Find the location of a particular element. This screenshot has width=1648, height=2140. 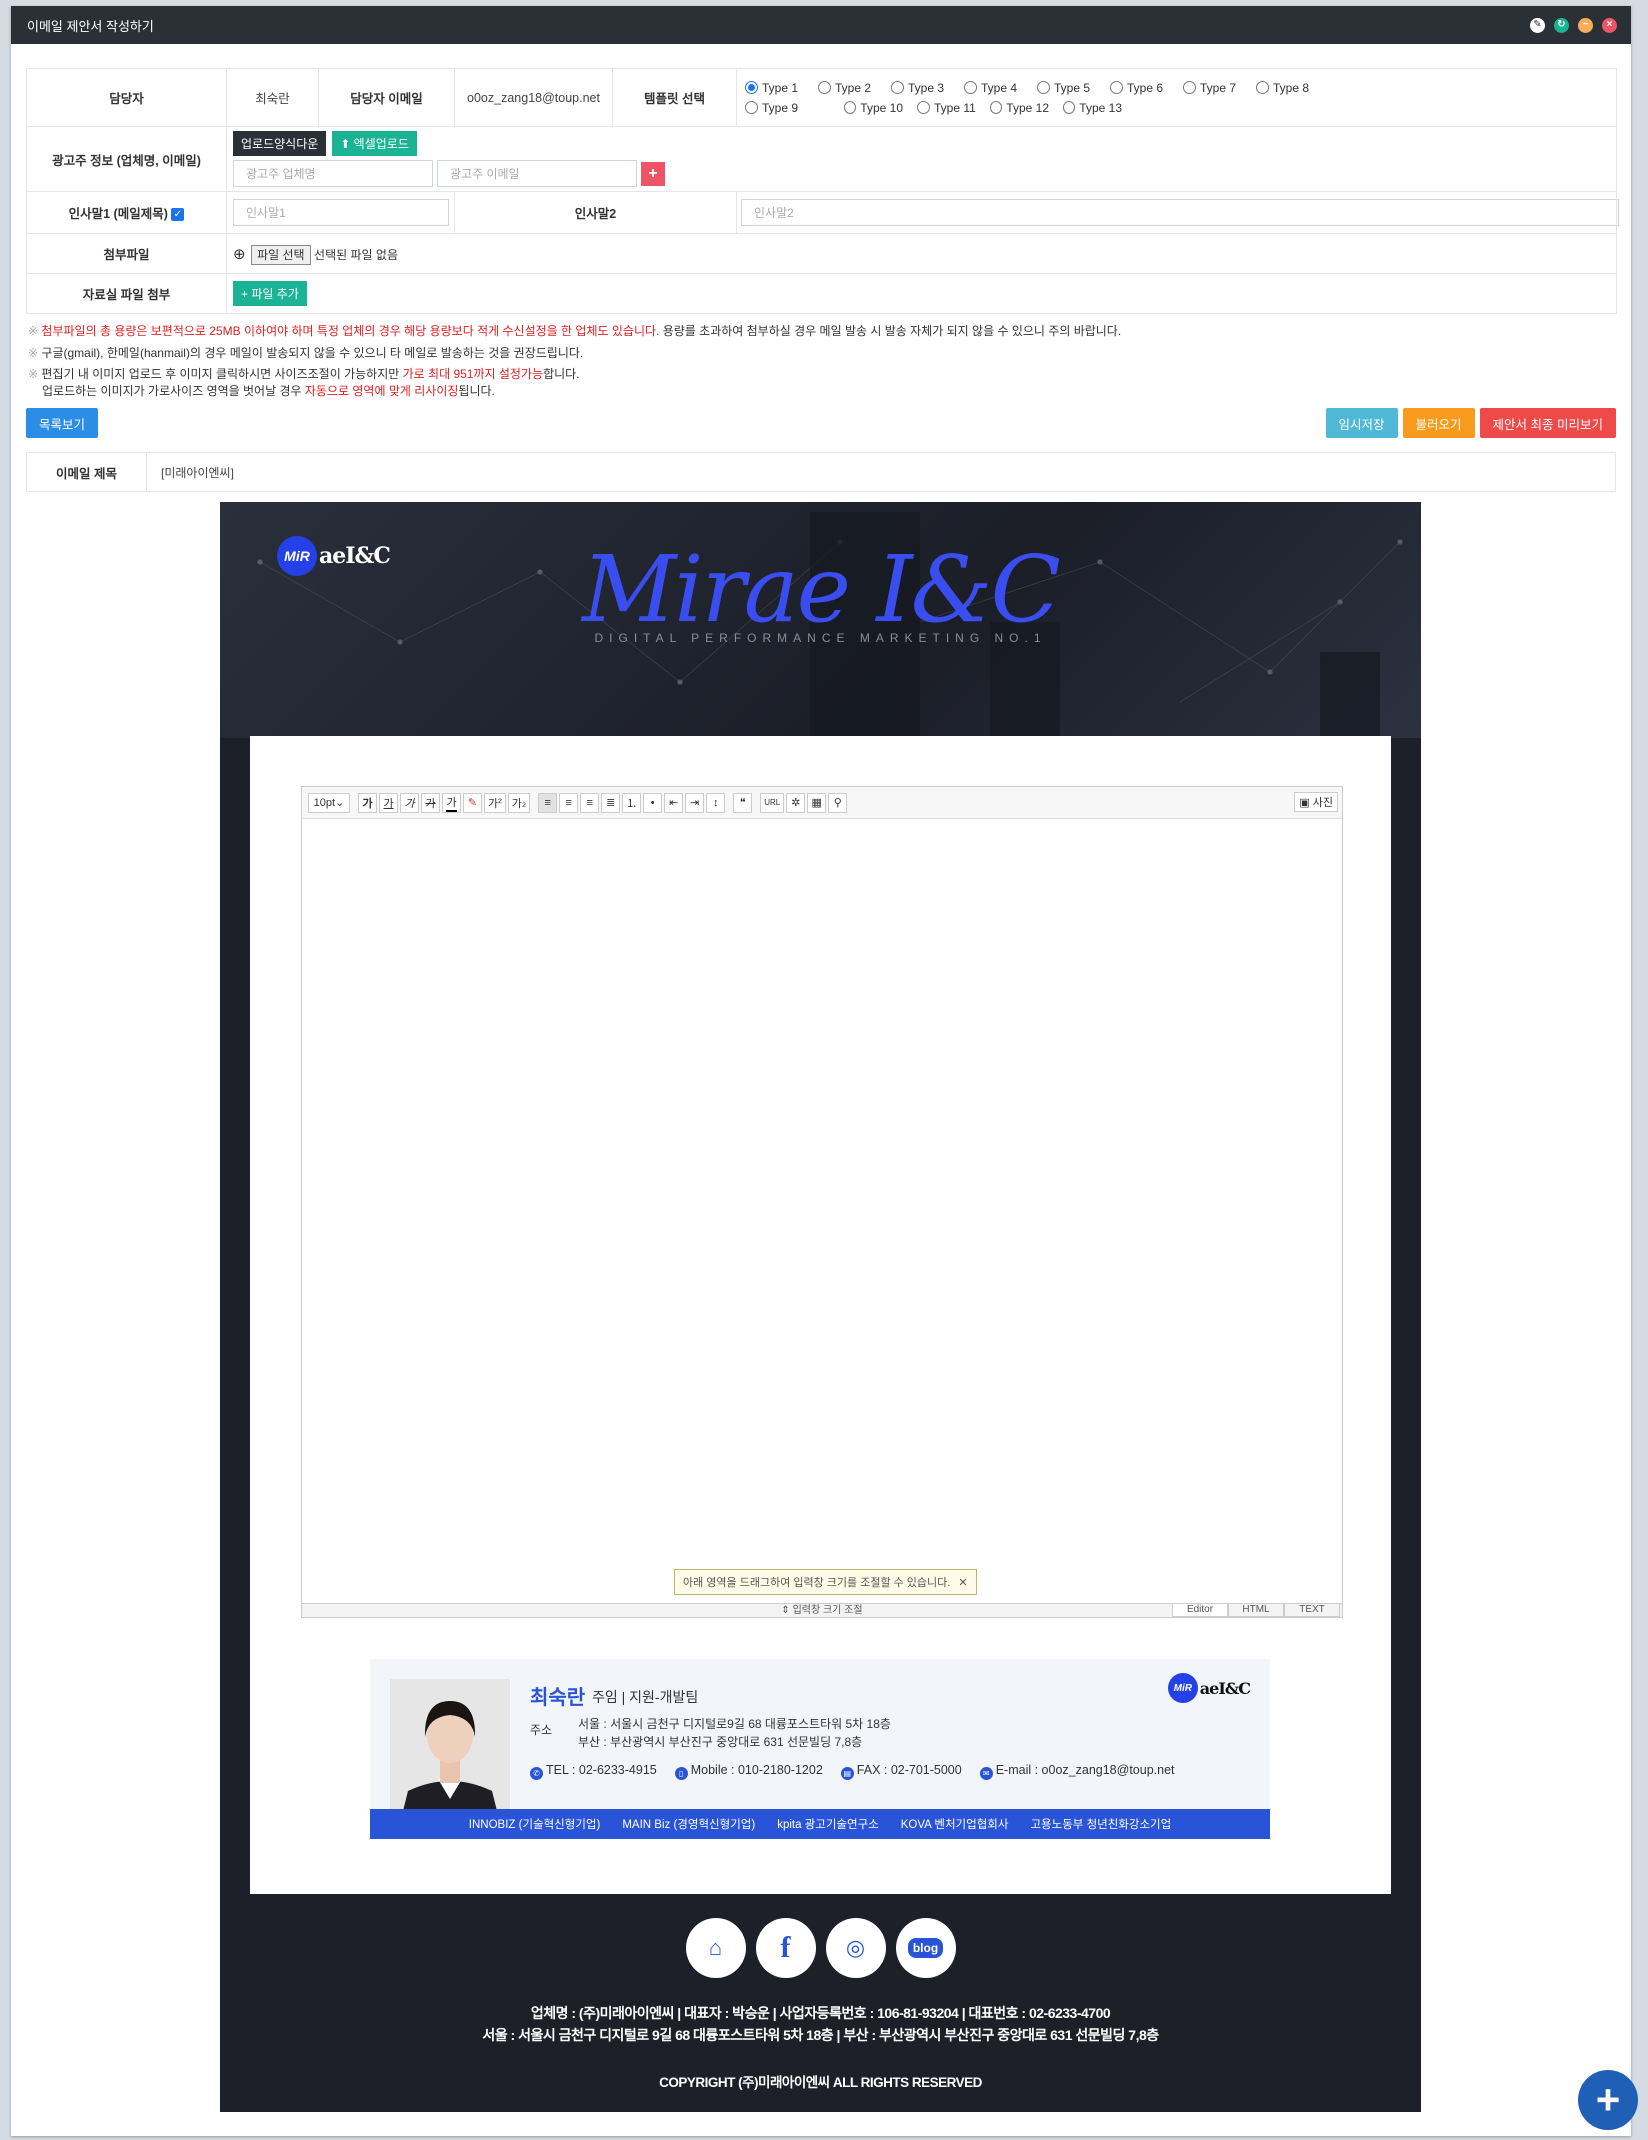

instagram-icon: ◎ is located at coordinates (855, 1948).